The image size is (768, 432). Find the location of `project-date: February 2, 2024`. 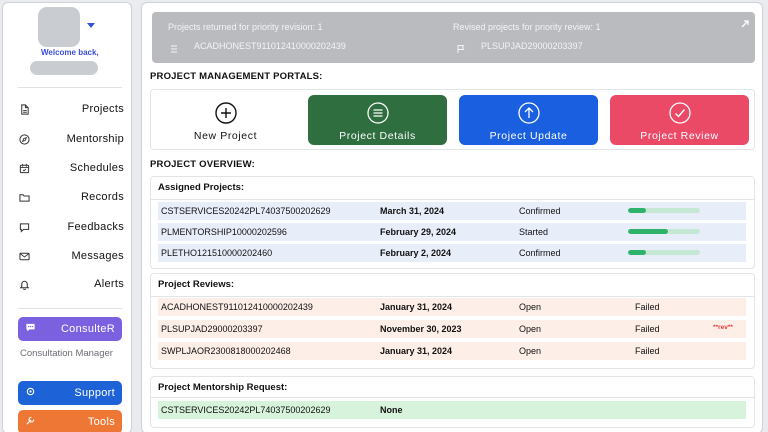

project-date: February 2, 2024 is located at coordinates (416, 253).